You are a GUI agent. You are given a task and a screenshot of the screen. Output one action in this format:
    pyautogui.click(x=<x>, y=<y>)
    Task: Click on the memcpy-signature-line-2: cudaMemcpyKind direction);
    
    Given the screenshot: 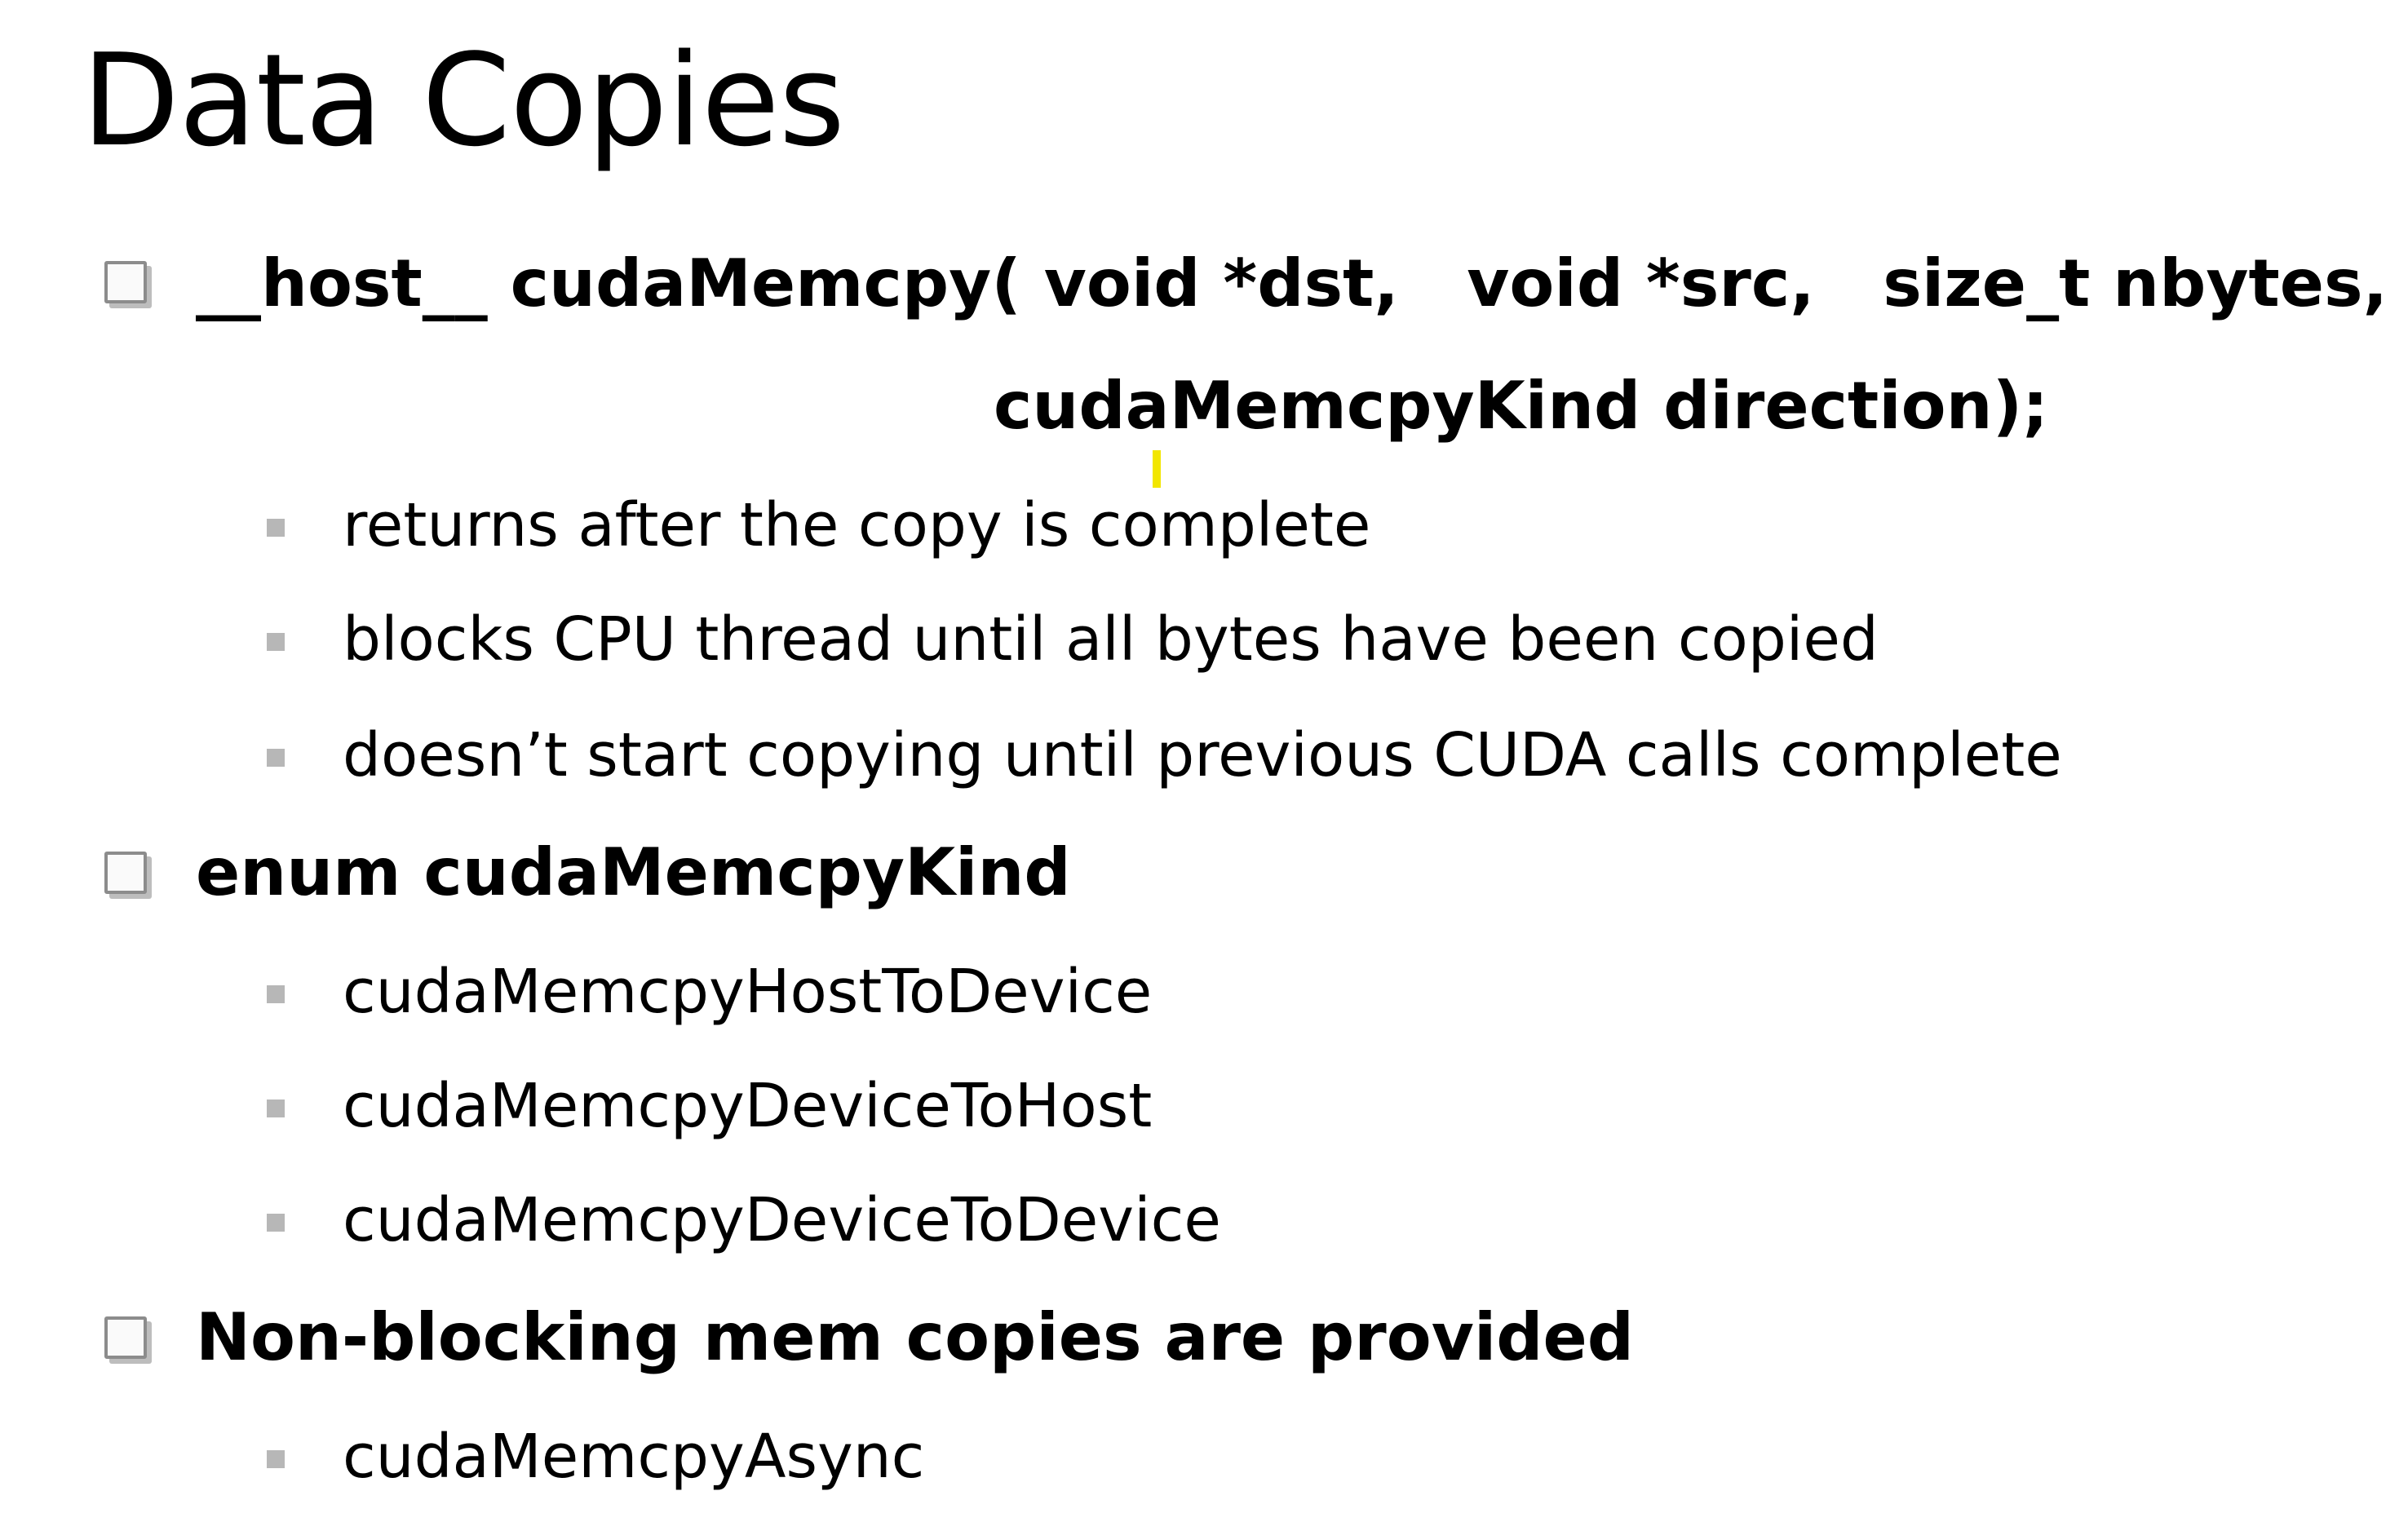 What is the action you would take?
    pyautogui.click(x=1521, y=406)
    